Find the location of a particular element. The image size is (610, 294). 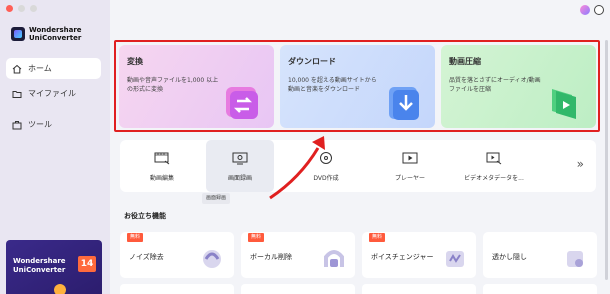

feature-description: 動画や音声ファイルを1,000 以上の形式に変換 is located at coordinates (173, 85).